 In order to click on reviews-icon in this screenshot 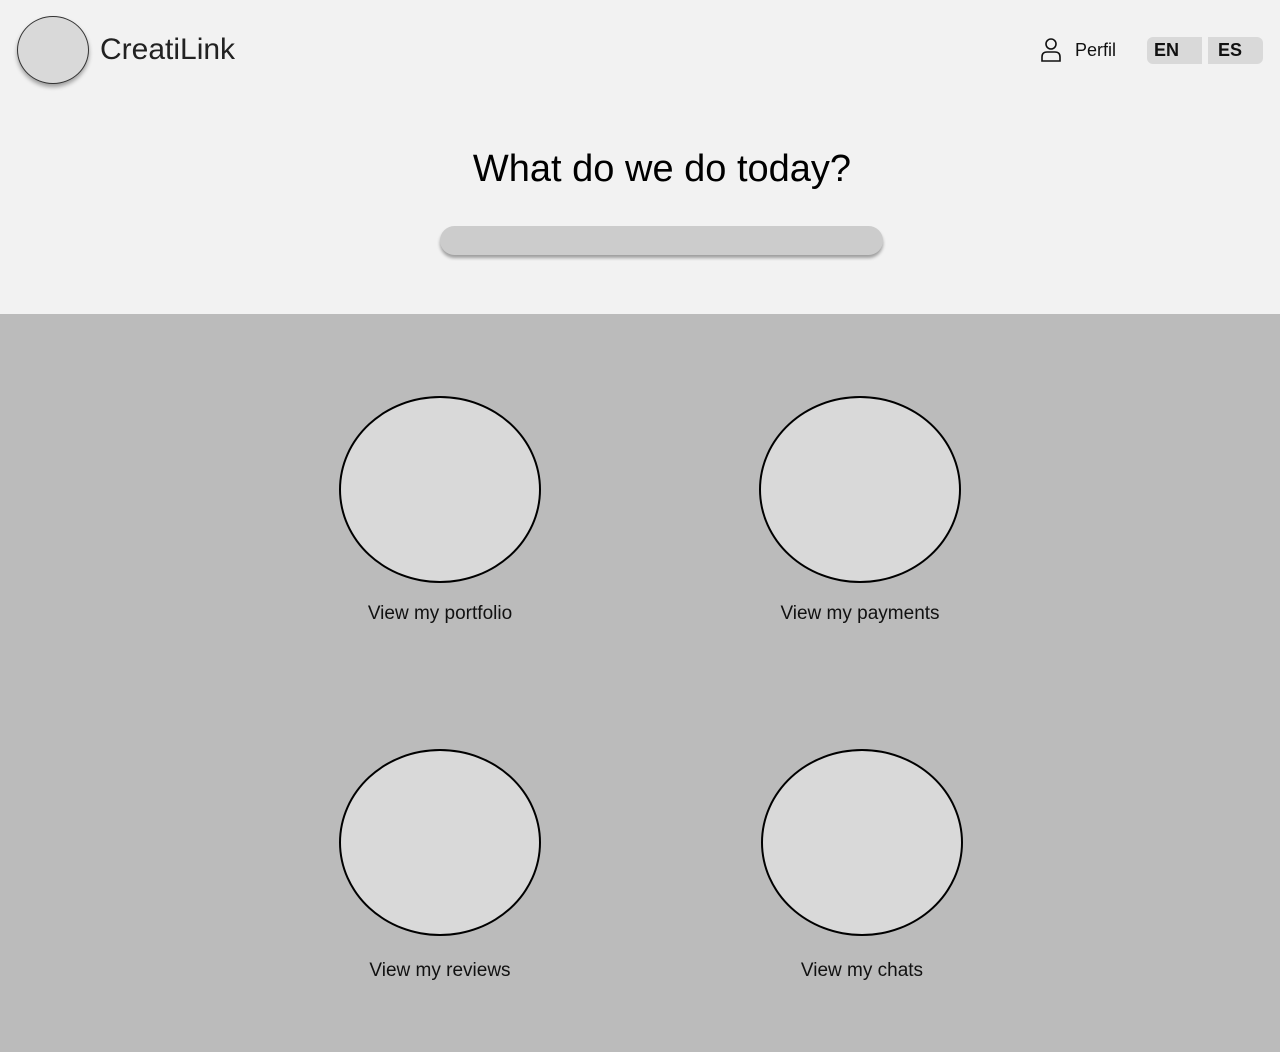, I will do `click(440, 842)`.